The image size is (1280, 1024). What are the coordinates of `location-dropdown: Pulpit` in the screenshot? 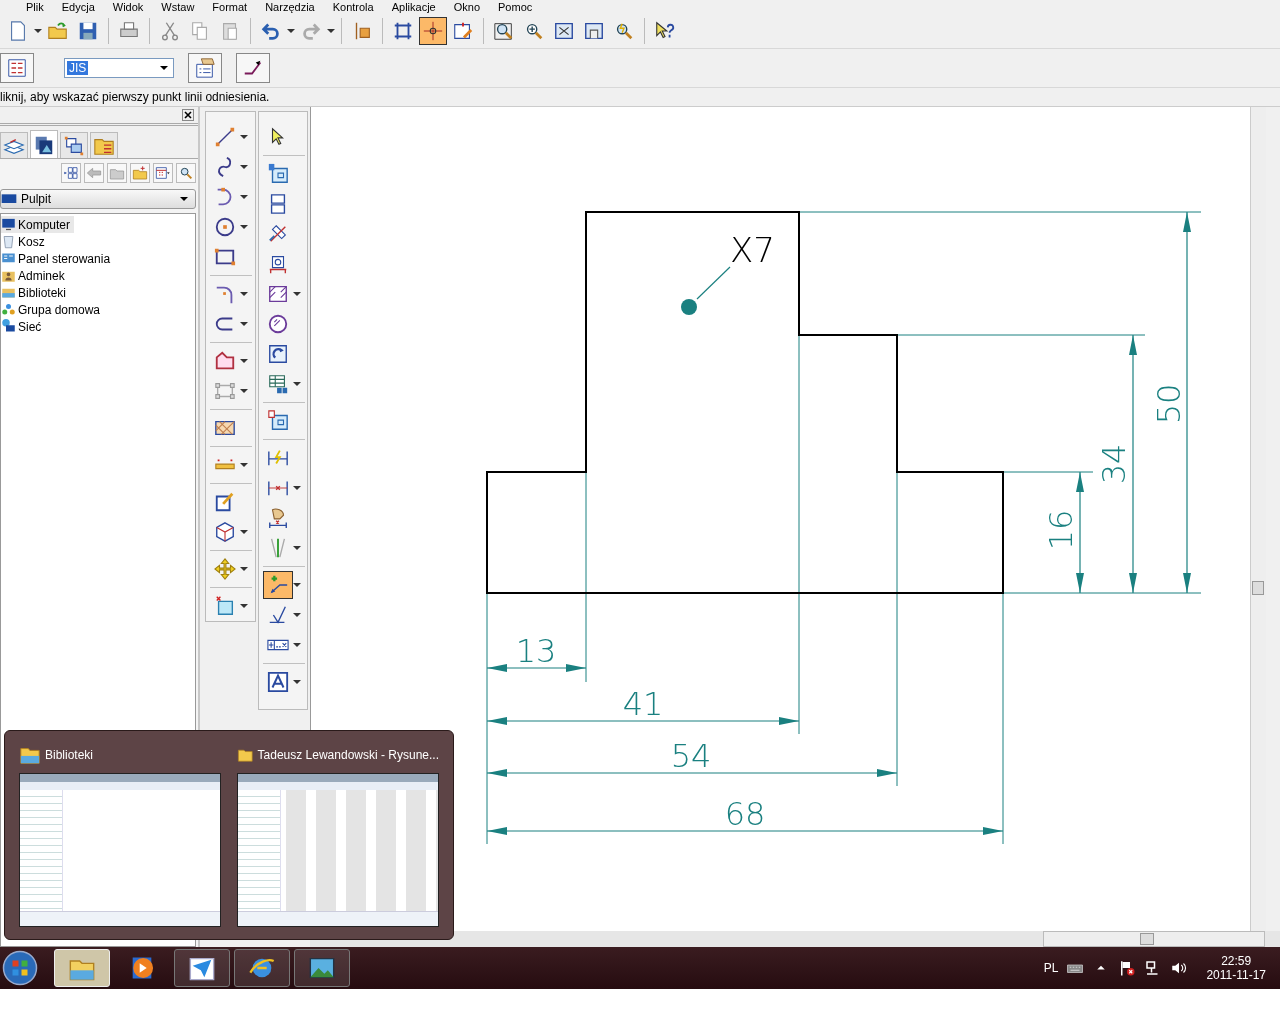 It's located at (98, 199).